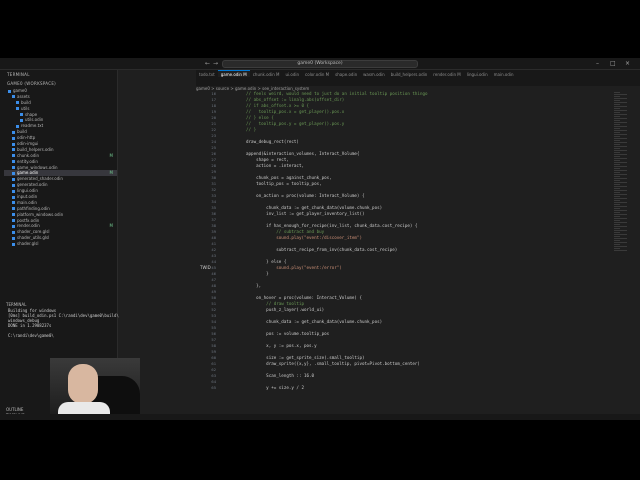 This screenshot has height=480, width=640. I want to click on workspace-header: GAME0 (WORKSPACE), so click(60, 83).